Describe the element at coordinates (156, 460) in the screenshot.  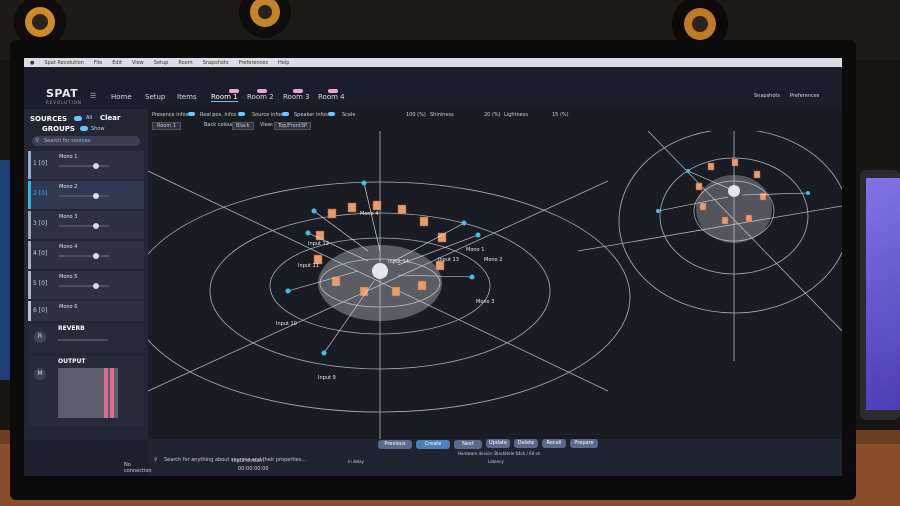
I see `search-anything-icon: ⚲` at that location.